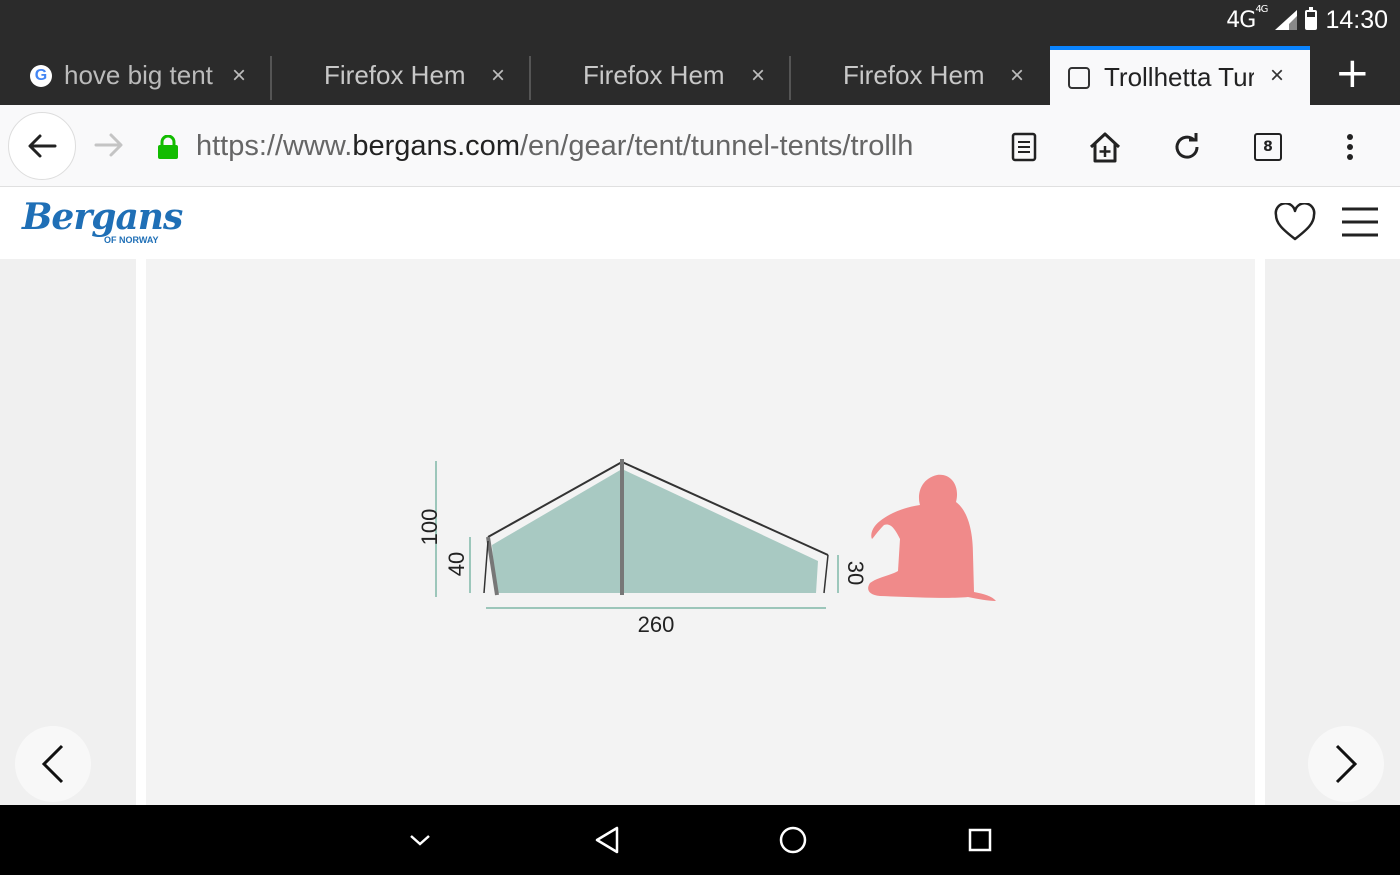 The height and width of the screenshot is (875, 1400). What do you see at coordinates (716, 146) in the screenshot?
I see `url-path: /en/gear/tent/tunnel-tents/trollh` at bounding box center [716, 146].